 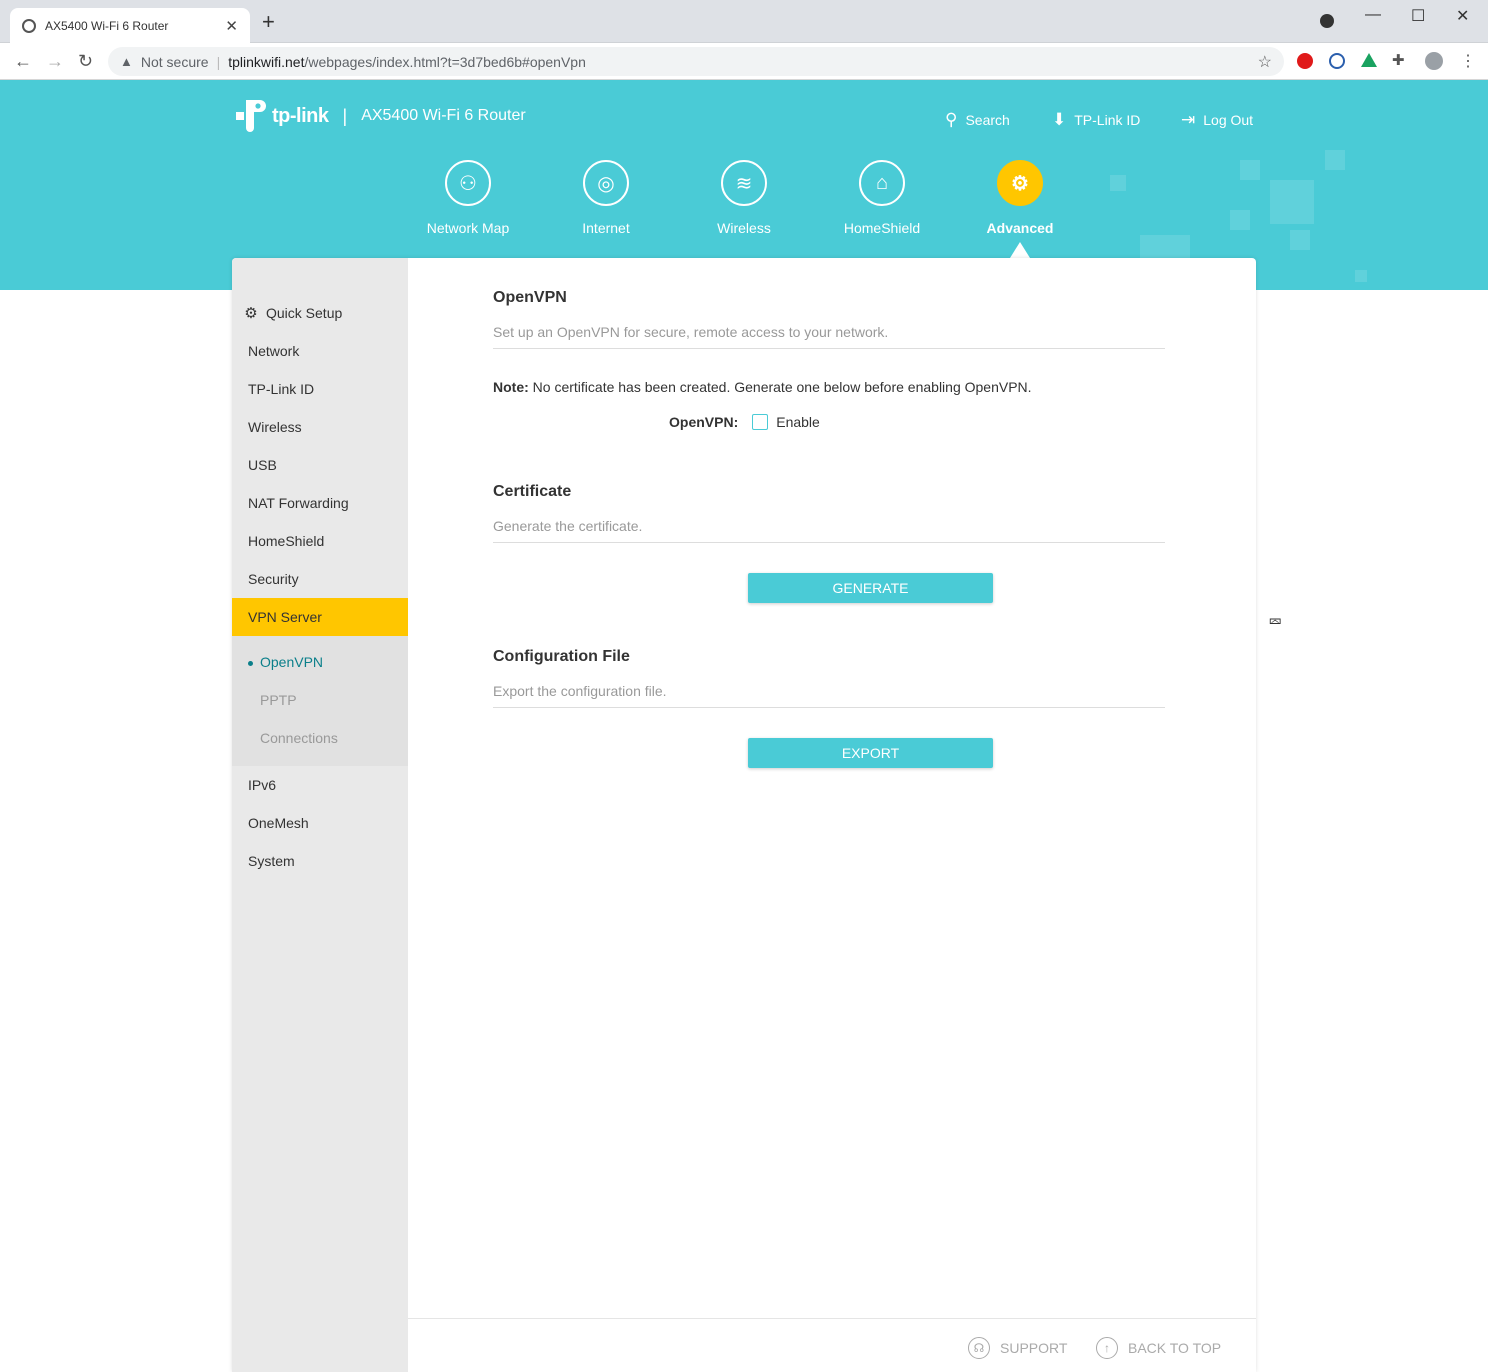 What do you see at coordinates (798, 422) in the screenshot?
I see `enable-checkbox-label: Enable` at bounding box center [798, 422].